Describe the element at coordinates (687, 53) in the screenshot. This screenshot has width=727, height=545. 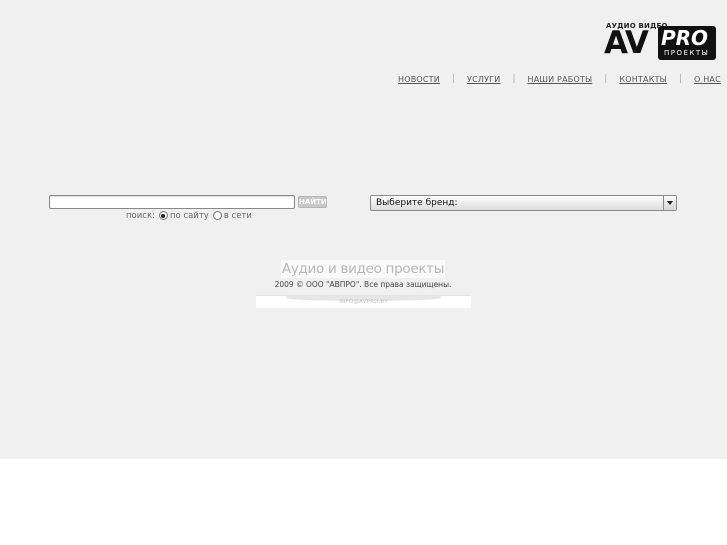
I see `logo-sub-text: ПРОЕКТЫ` at that location.